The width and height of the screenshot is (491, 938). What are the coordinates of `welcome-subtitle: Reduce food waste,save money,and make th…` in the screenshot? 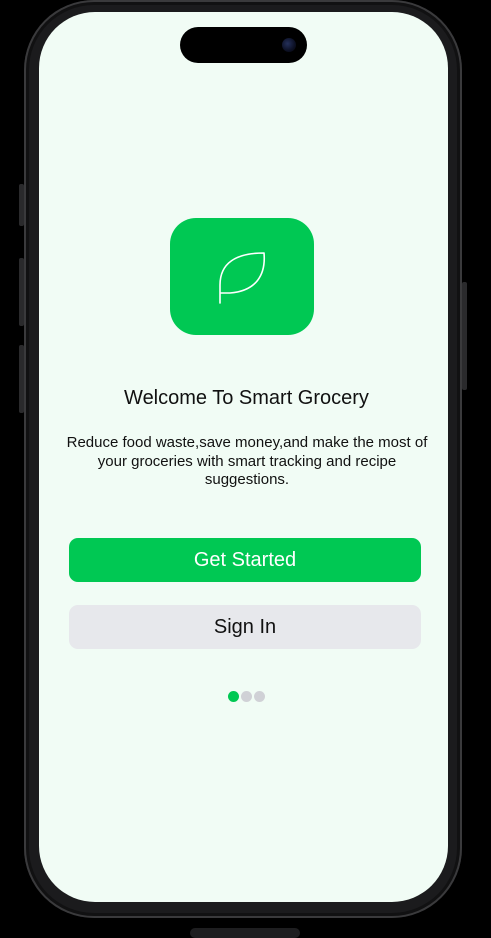 It's located at (247, 461).